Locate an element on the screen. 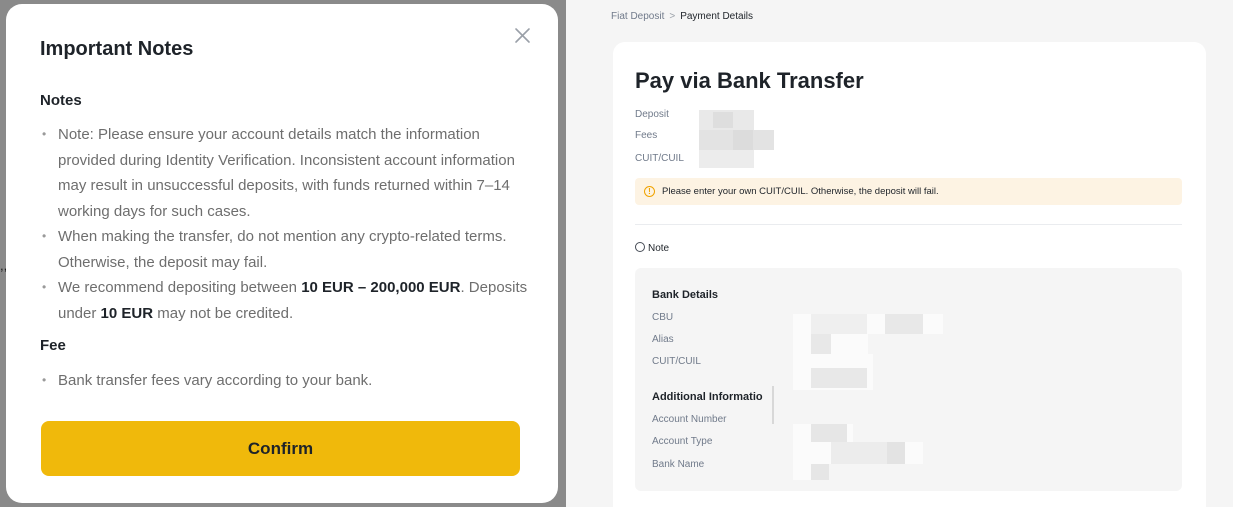 The height and width of the screenshot is (507, 1233). text-cursor is located at coordinates (773, 405).